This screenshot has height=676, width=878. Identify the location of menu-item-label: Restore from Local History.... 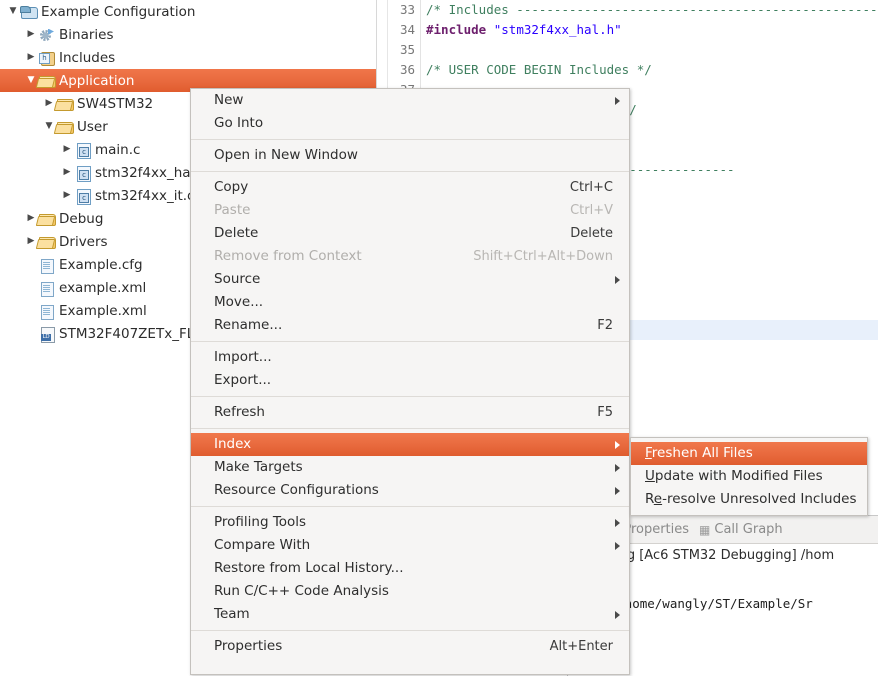
(309, 568).